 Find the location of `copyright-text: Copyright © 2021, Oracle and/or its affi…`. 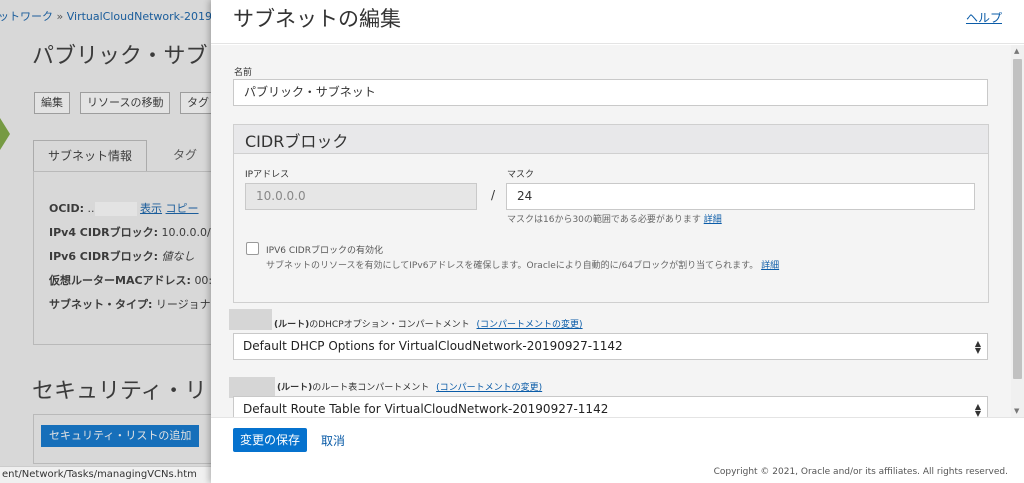

copyright-text: Copyright © 2021, Oracle and/or its affi… is located at coordinates (860, 472).